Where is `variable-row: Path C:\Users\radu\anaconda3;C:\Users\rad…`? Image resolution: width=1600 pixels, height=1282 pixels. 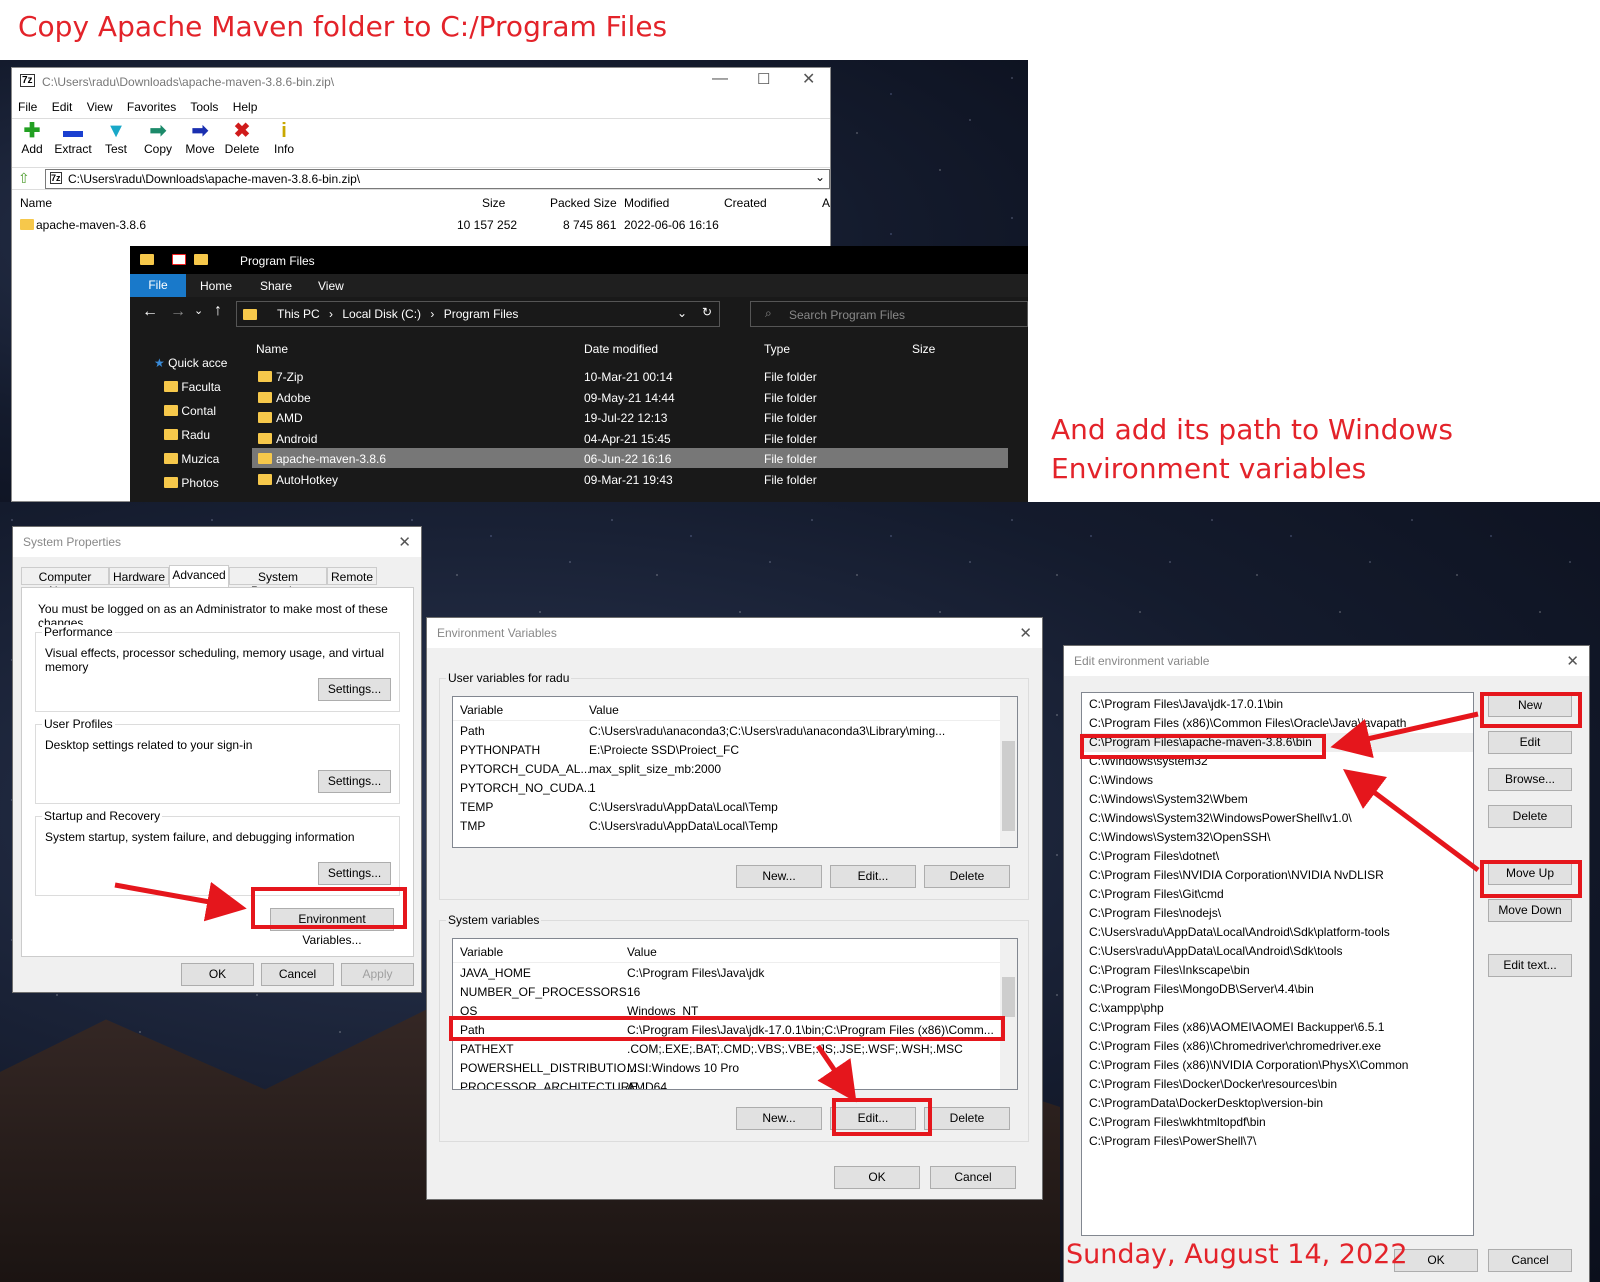
variable-row: Path C:\Users\radu\anaconda3;C:\Users\rad… is located at coordinates (726, 731).